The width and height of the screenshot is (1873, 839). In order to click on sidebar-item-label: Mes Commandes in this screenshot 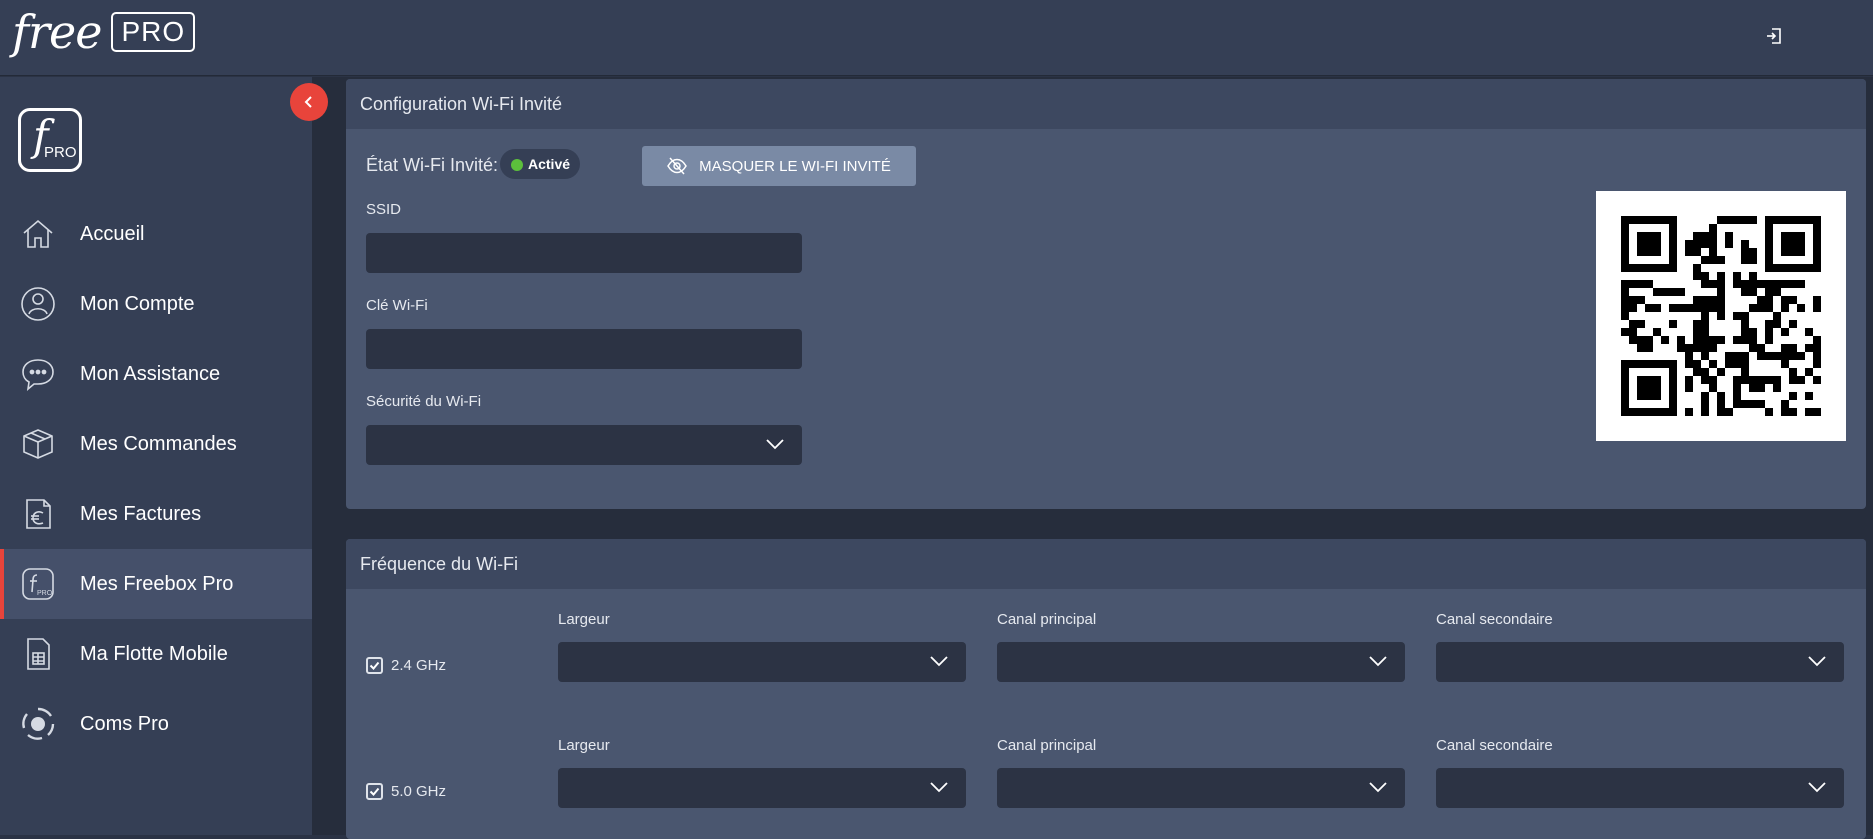, I will do `click(158, 443)`.